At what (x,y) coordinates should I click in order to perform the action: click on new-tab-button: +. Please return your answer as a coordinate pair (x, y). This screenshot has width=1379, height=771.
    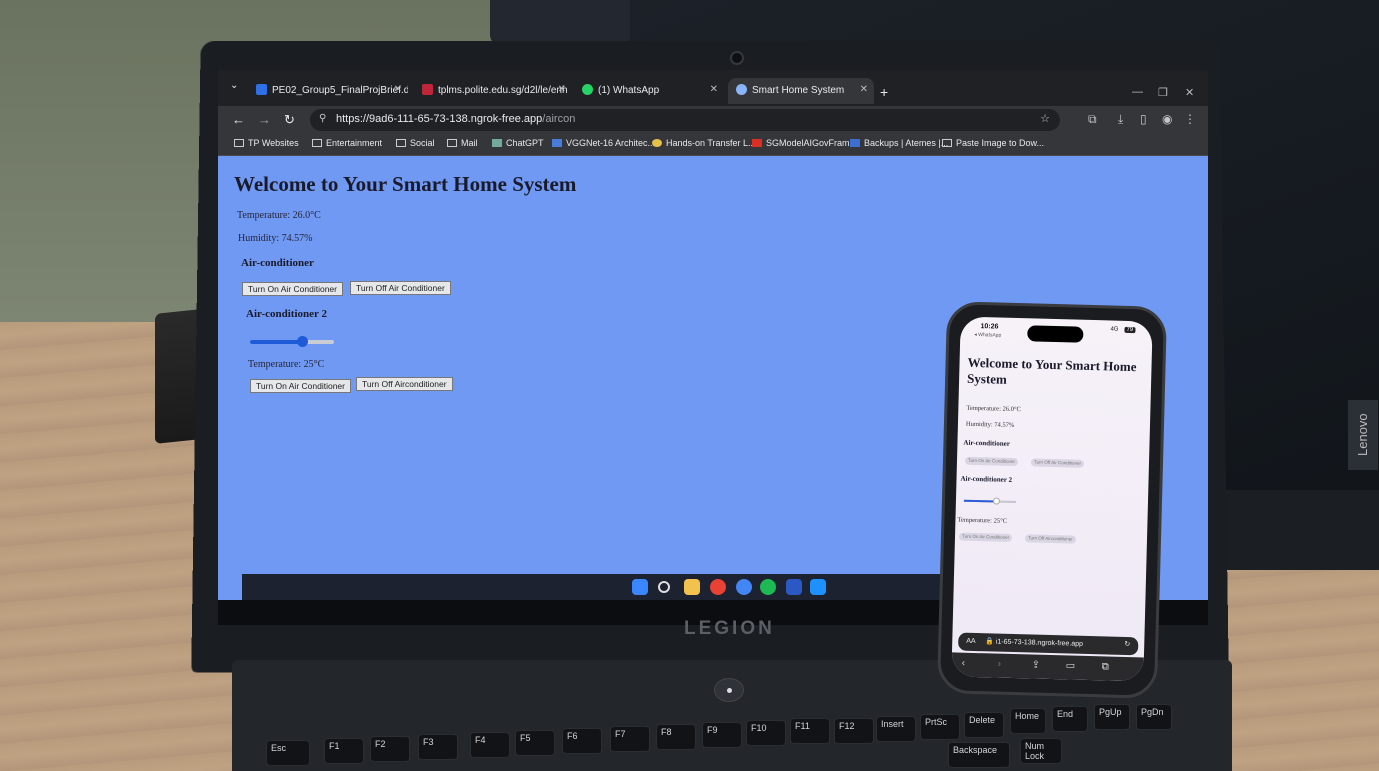
    Looking at the image, I should click on (884, 92).